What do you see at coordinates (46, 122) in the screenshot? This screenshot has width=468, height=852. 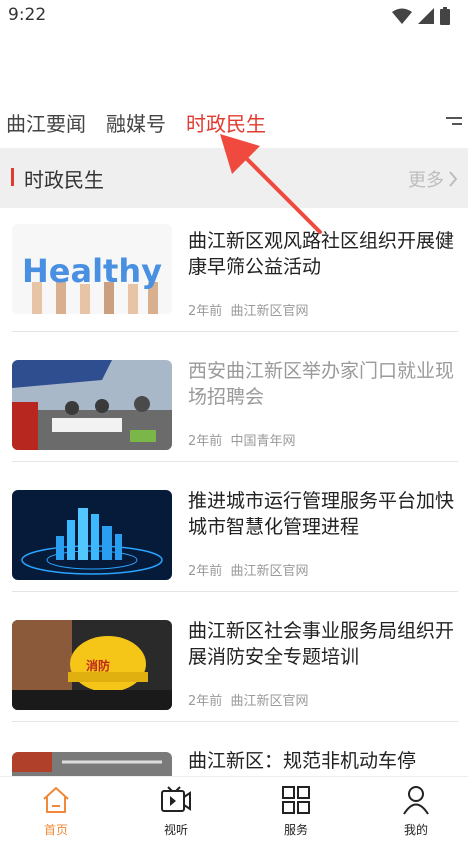 I see `tab-qujiang-news: 曲江要闻` at bounding box center [46, 122].